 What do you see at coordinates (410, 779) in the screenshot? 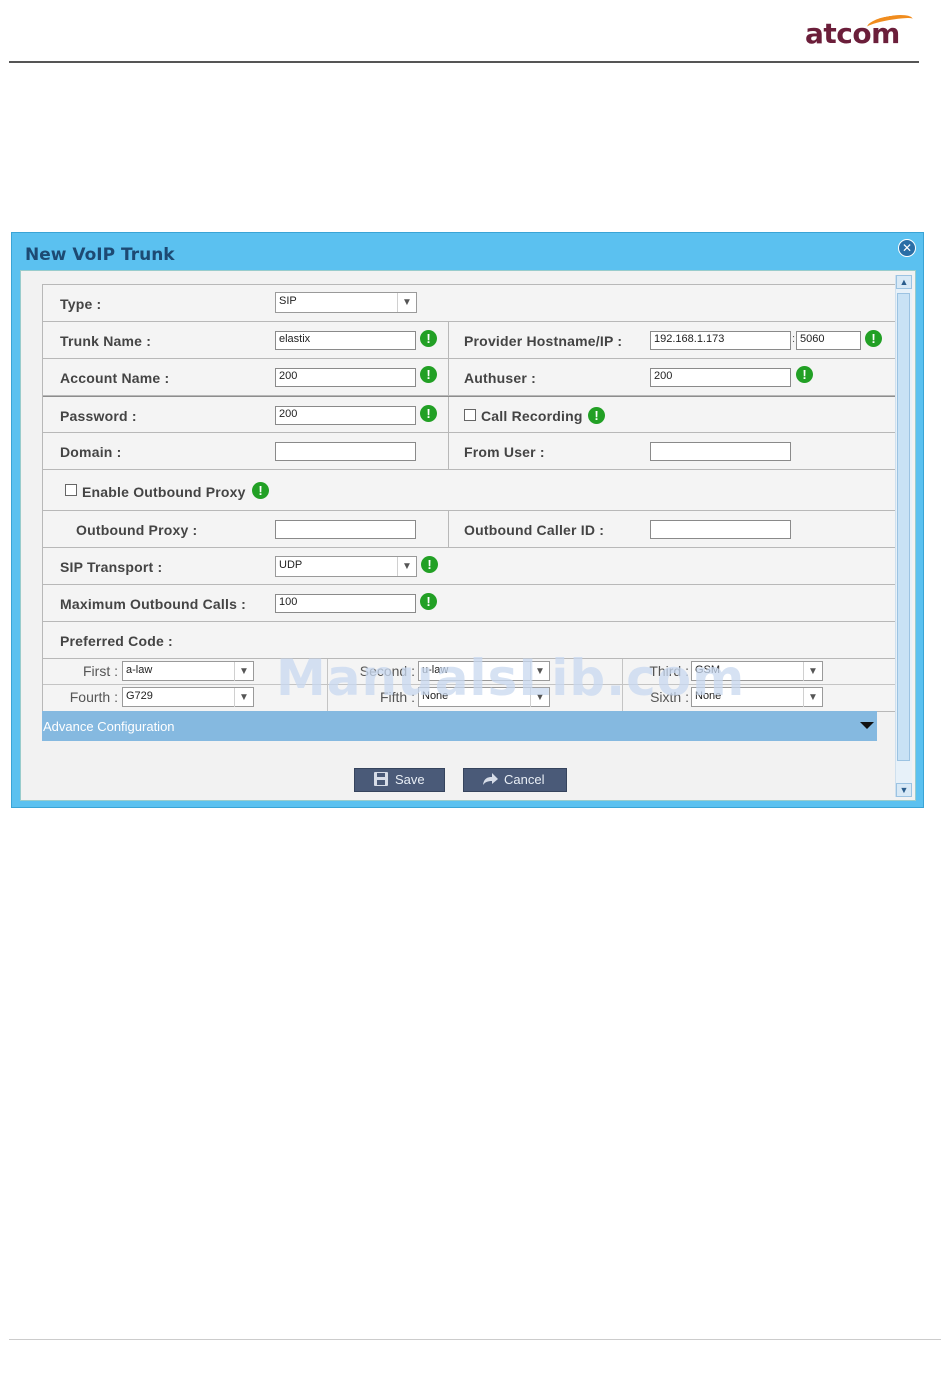
I see `save-label: Save` at bounding box center [410, 779].